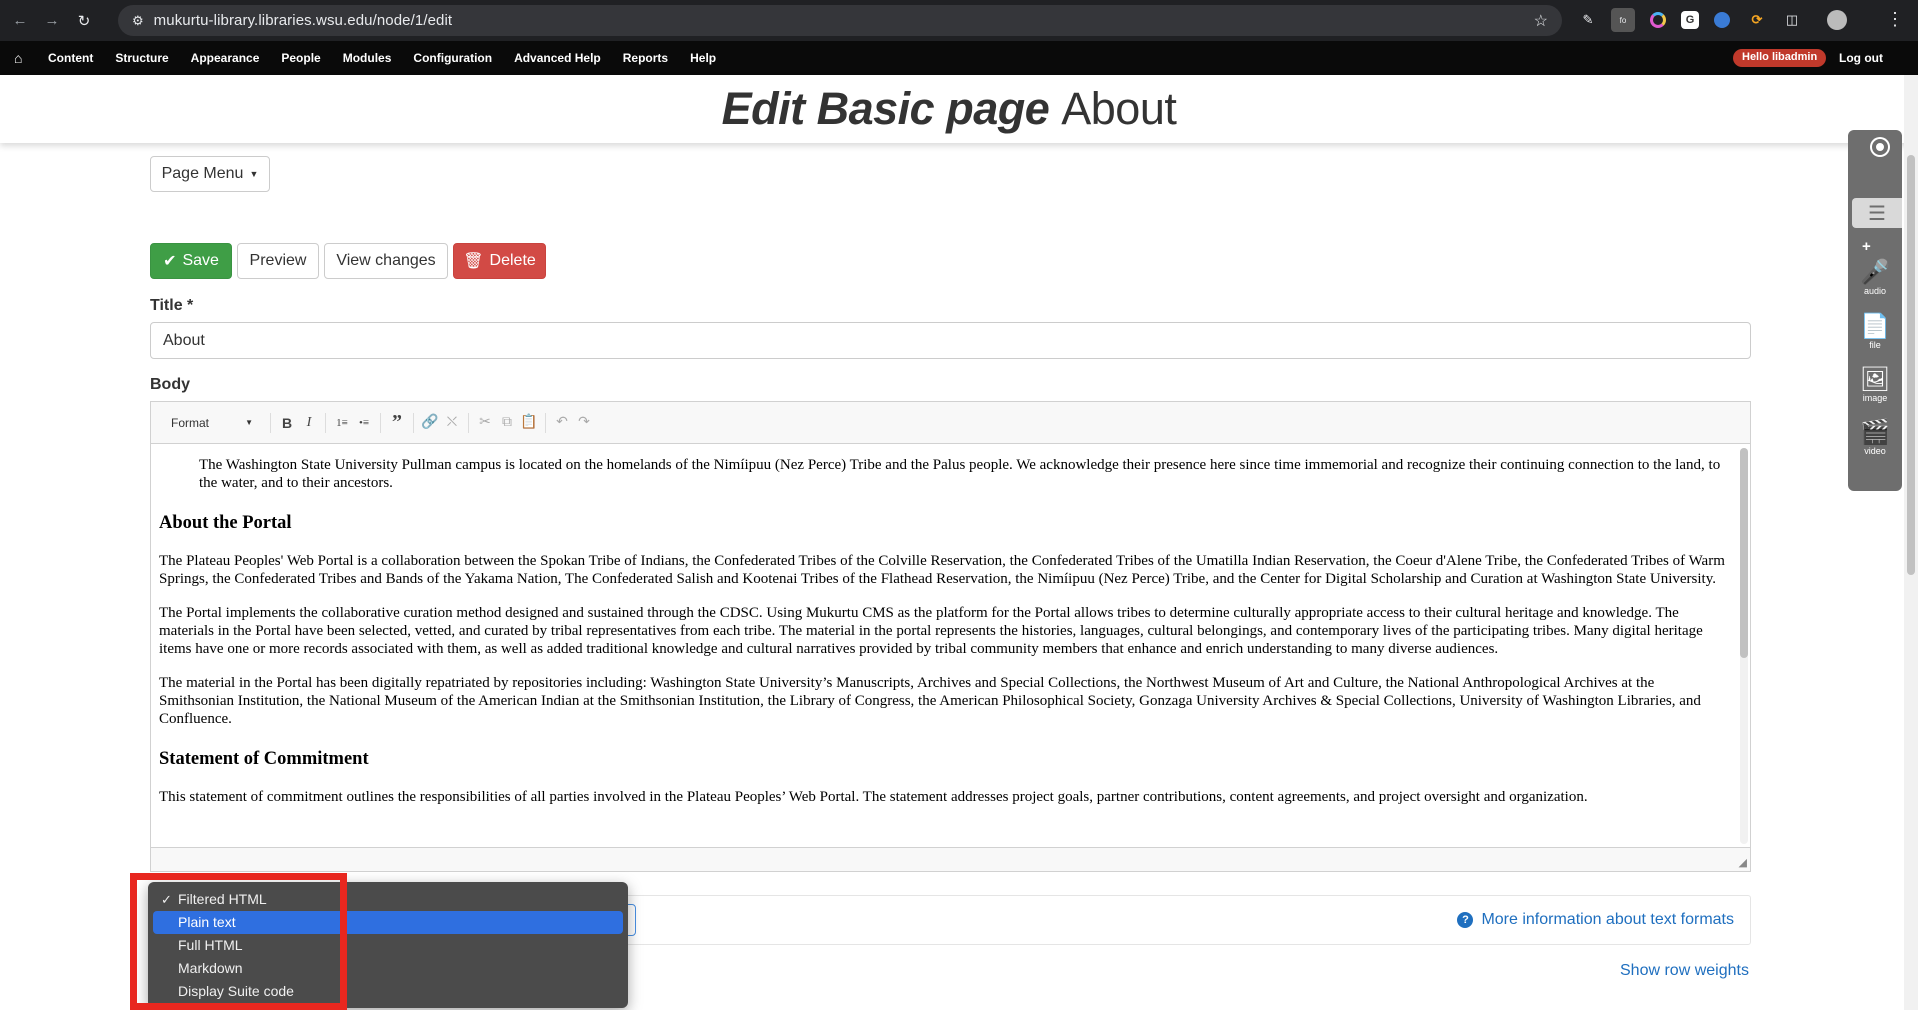  I want to click on view-changes-button: View changes, so click(386, 261).